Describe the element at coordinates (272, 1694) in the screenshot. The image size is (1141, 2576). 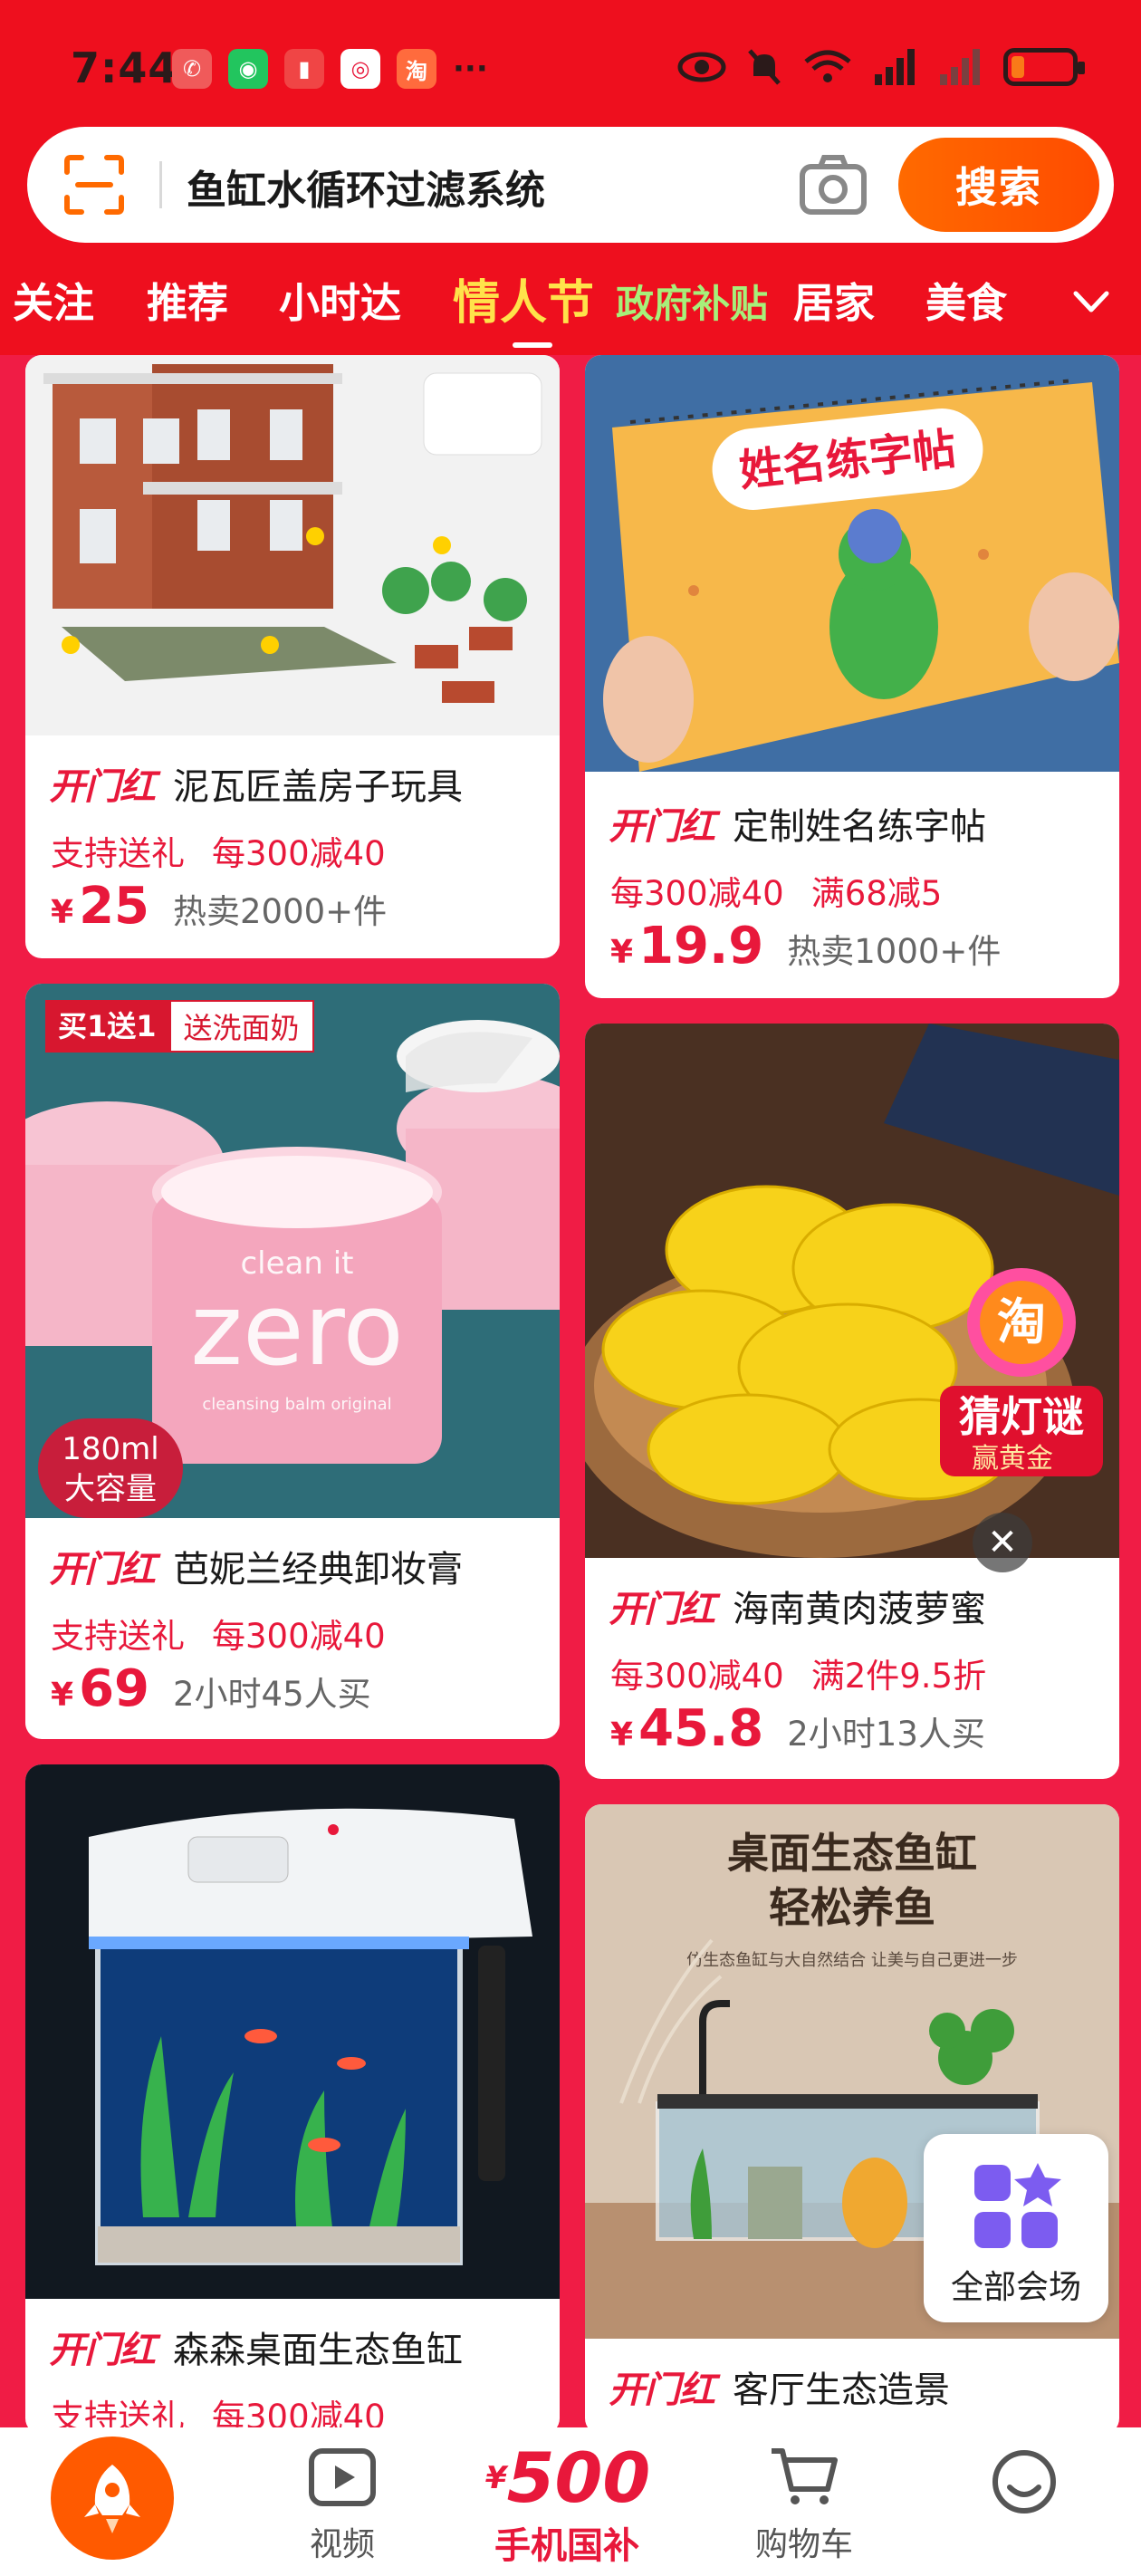
I see `sales-count: 2小时45人买` at that location.